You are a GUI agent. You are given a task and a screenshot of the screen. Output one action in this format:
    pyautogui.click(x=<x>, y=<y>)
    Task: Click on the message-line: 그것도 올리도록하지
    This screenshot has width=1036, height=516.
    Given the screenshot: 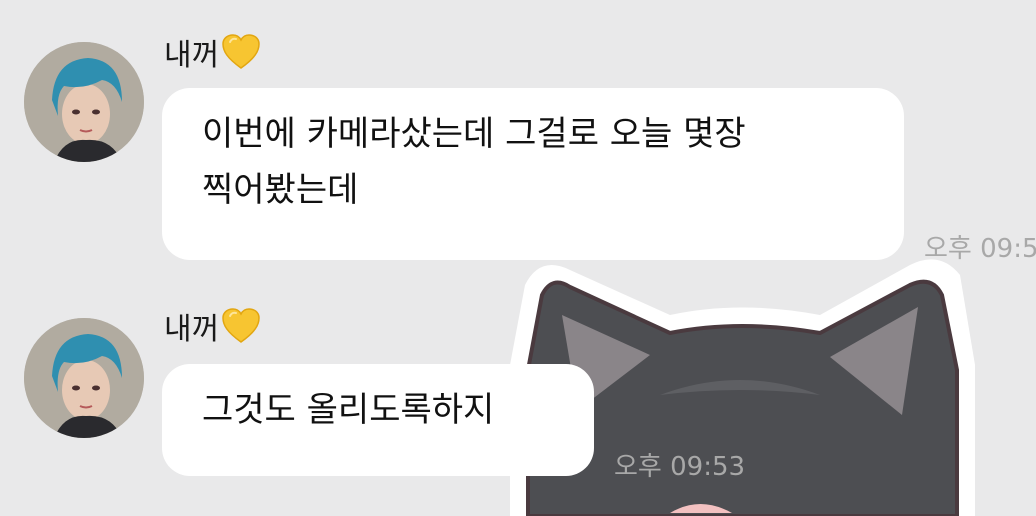 What is the action you would take?
    pyautogui.click(x=348, y=410)
    